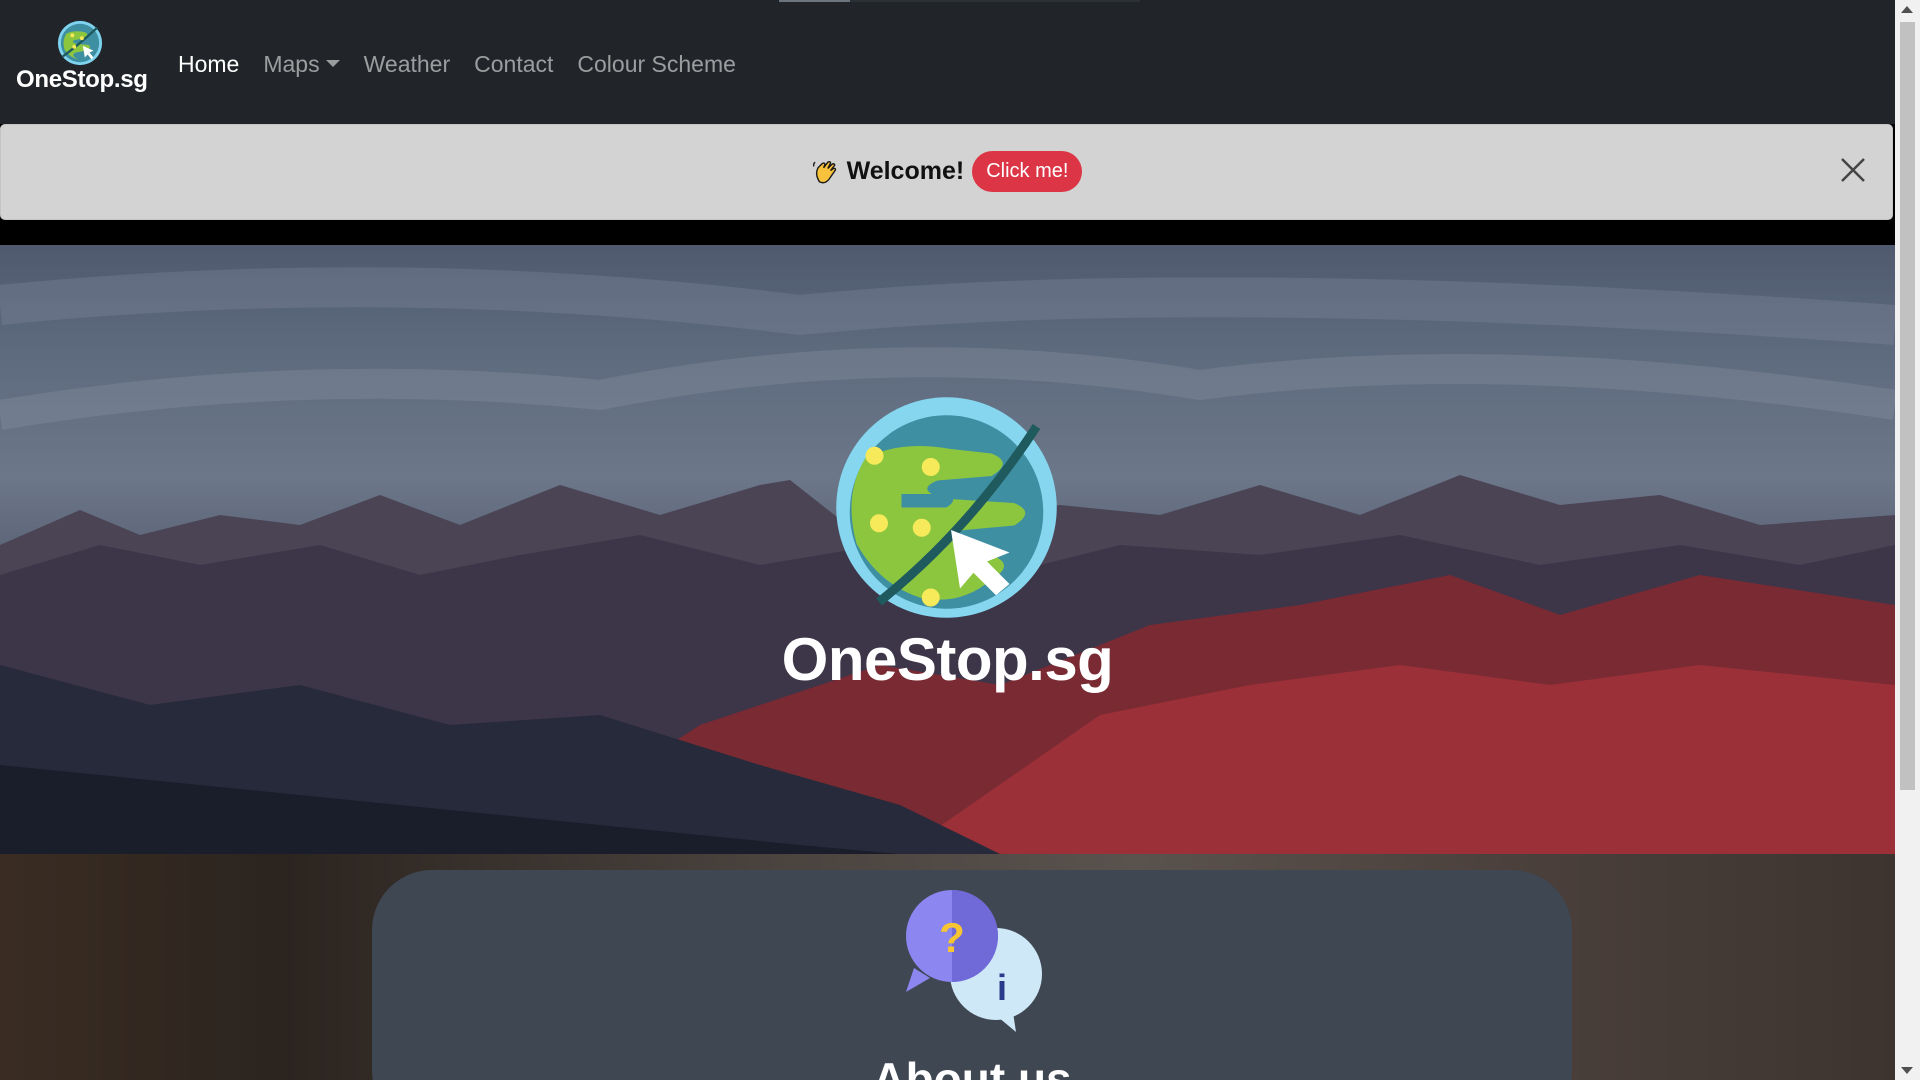 This screenshot has width=1920, height=1080. What do you see at coordinates (974, 961) in the screenshot?
I see `question-info-bubbles-icon: ? i` at bounding box center [974, 961].